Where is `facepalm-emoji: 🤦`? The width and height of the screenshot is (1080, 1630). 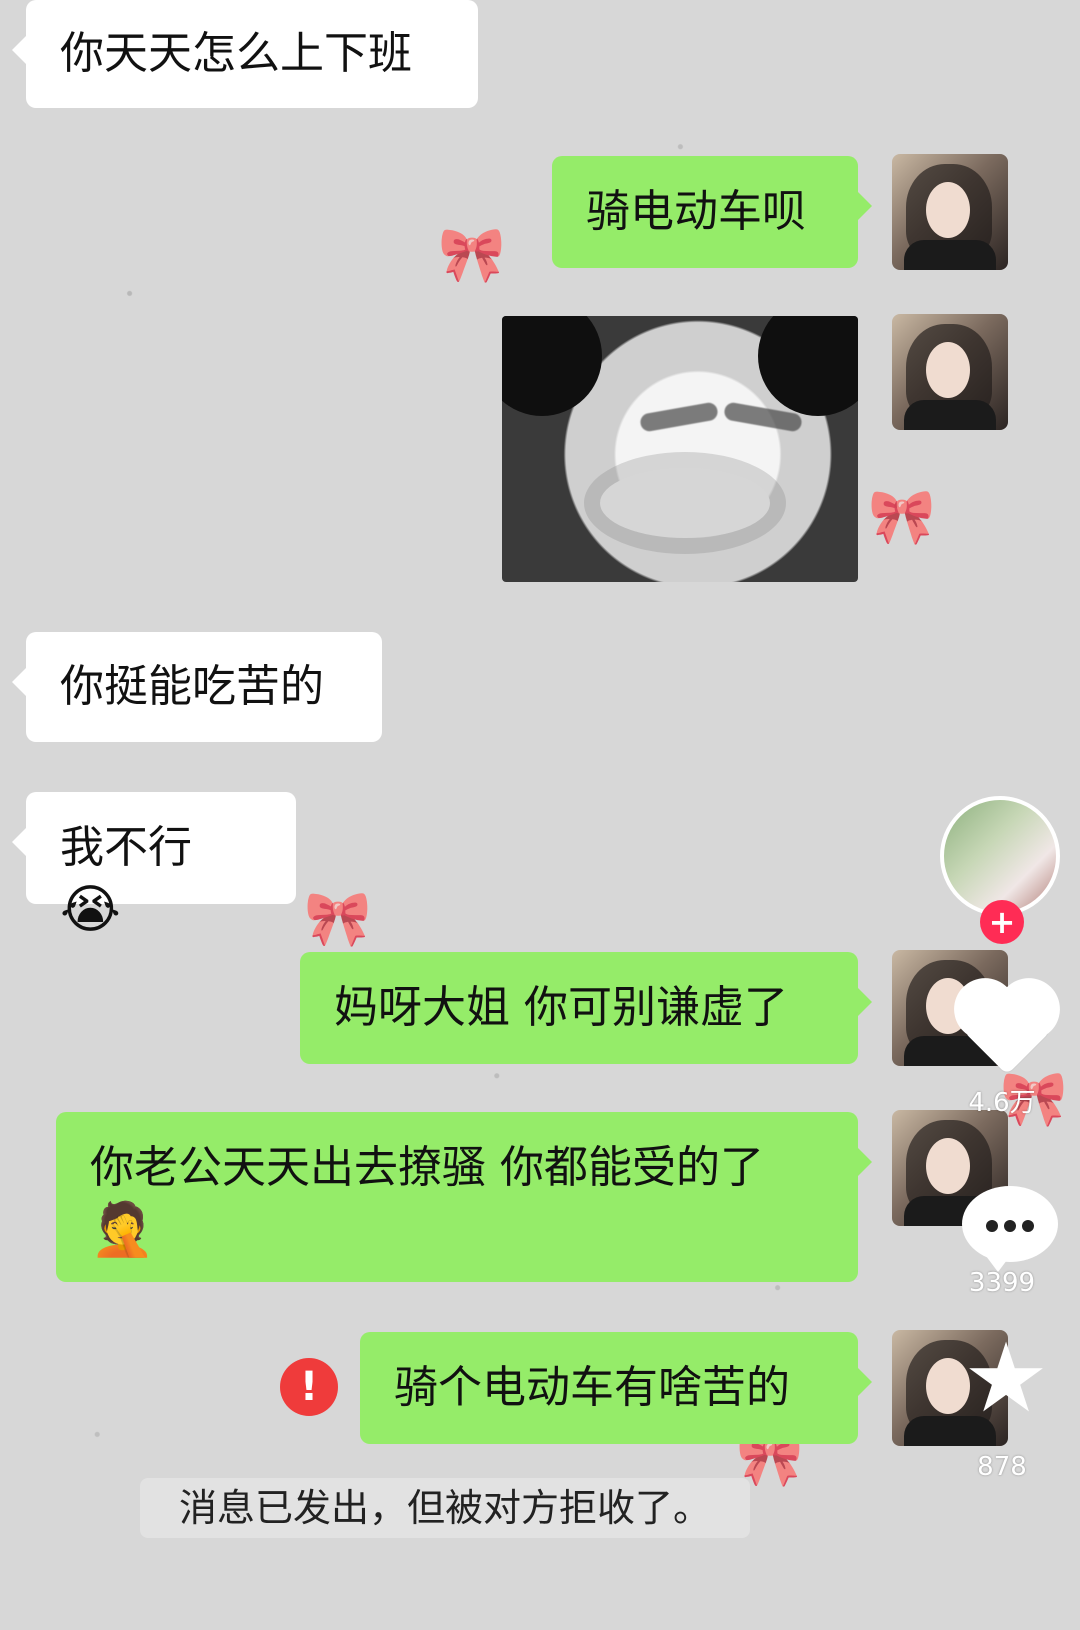
facepalm-emoji: 🤦 is located at coordinates (122, 1230).